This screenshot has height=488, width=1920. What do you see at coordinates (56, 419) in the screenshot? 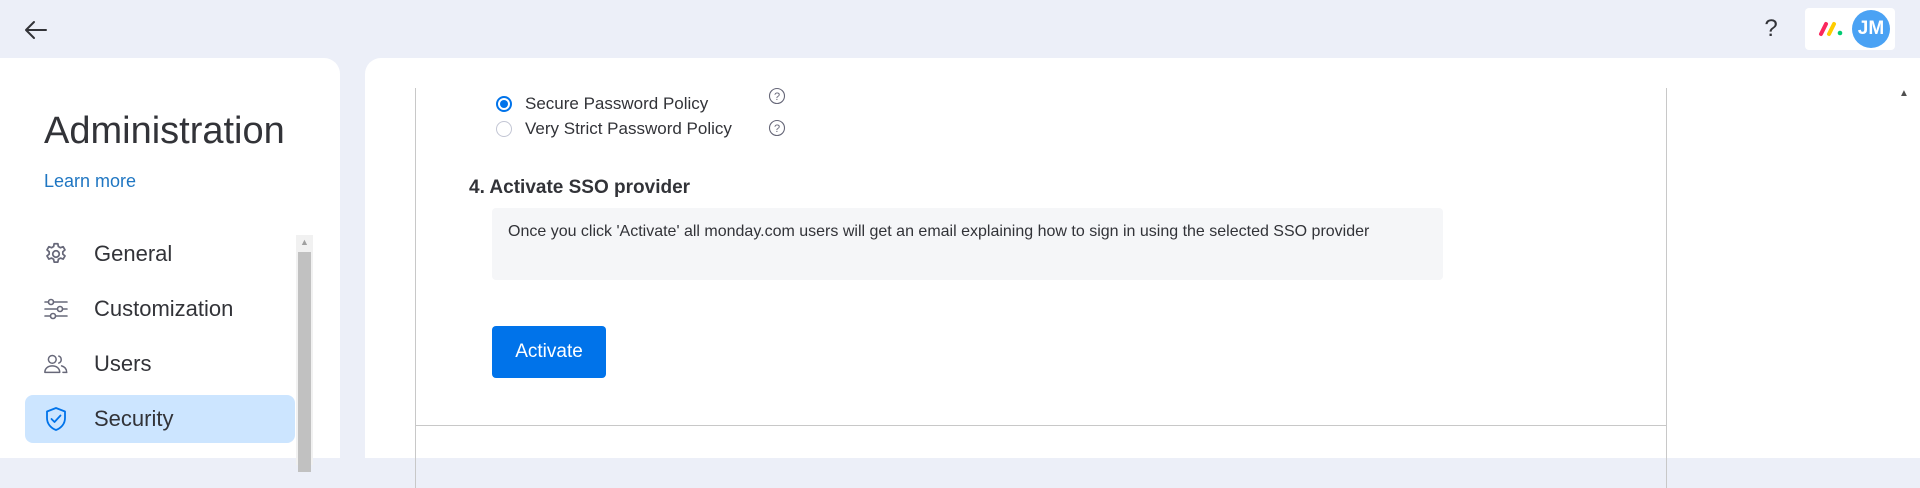
I see `shield-icon` at bounding box center [56, 419].